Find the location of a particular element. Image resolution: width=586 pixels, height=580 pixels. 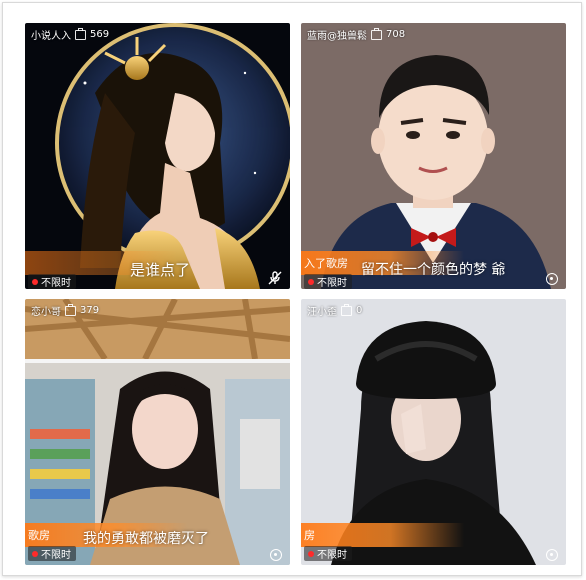

viewer-count: 708 is located at coordinates (396, 34).